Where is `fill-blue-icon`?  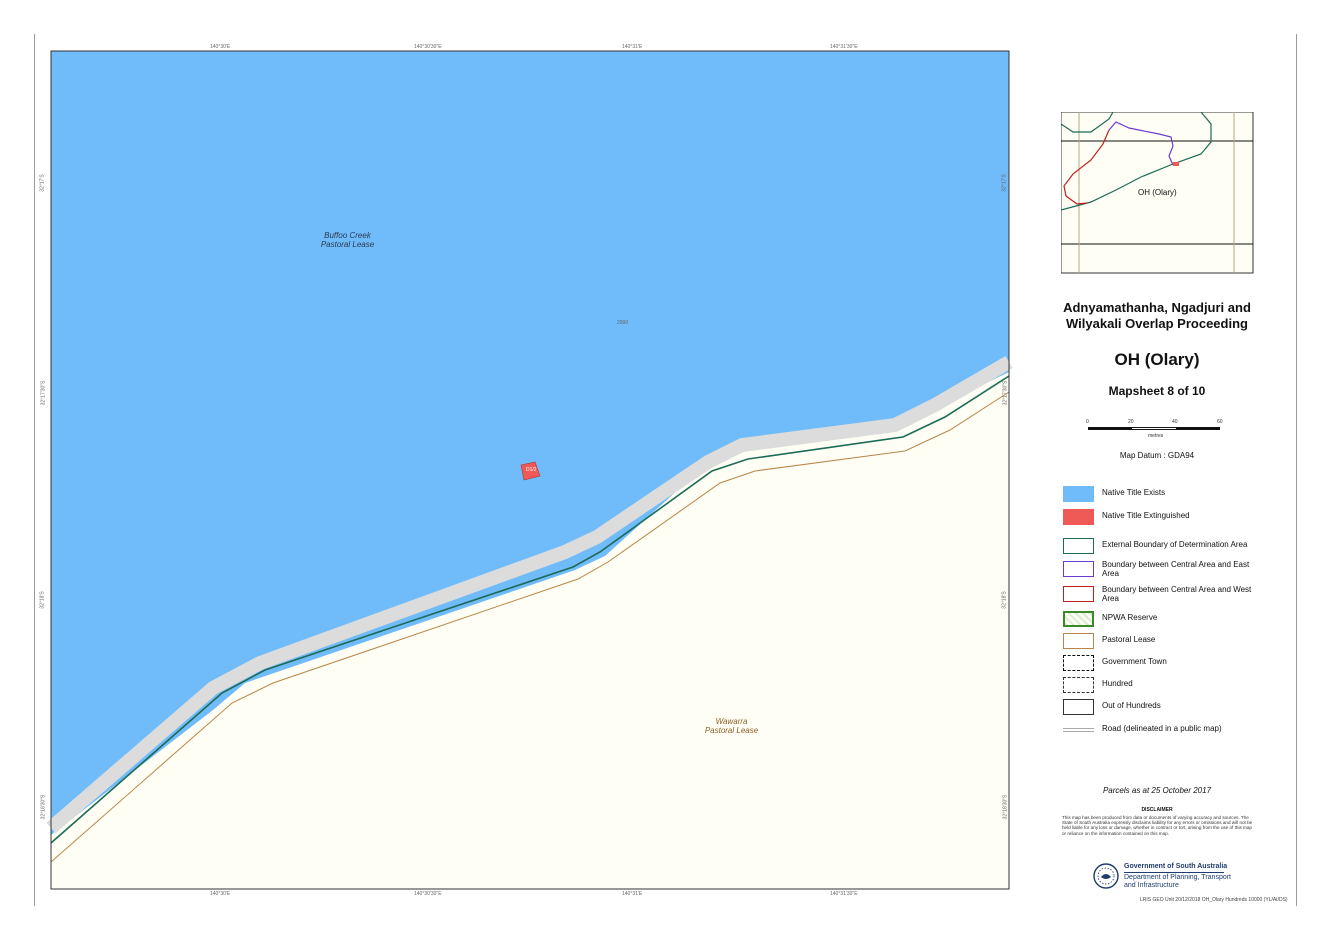
fill-blue-icon is located at coordinates (1078, 494).